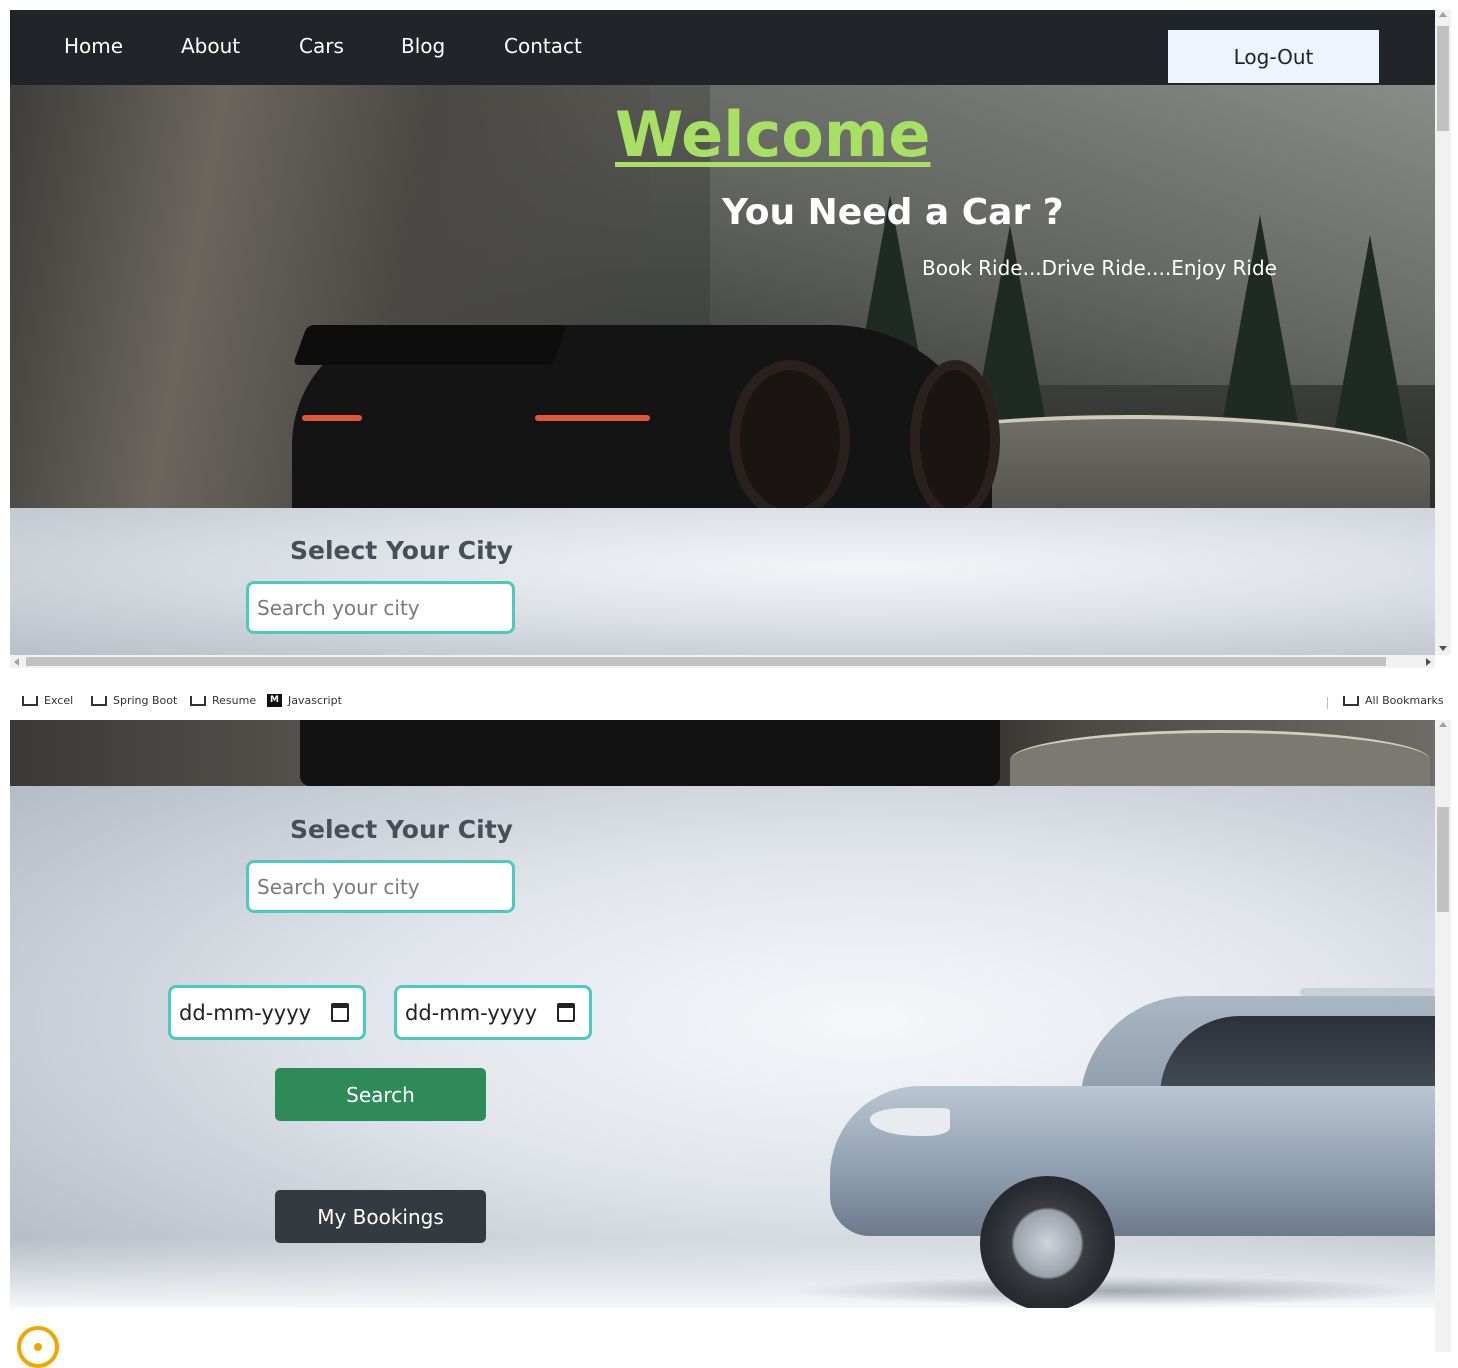  I want to click on bookmark-label: Excel, so click(59, 700).